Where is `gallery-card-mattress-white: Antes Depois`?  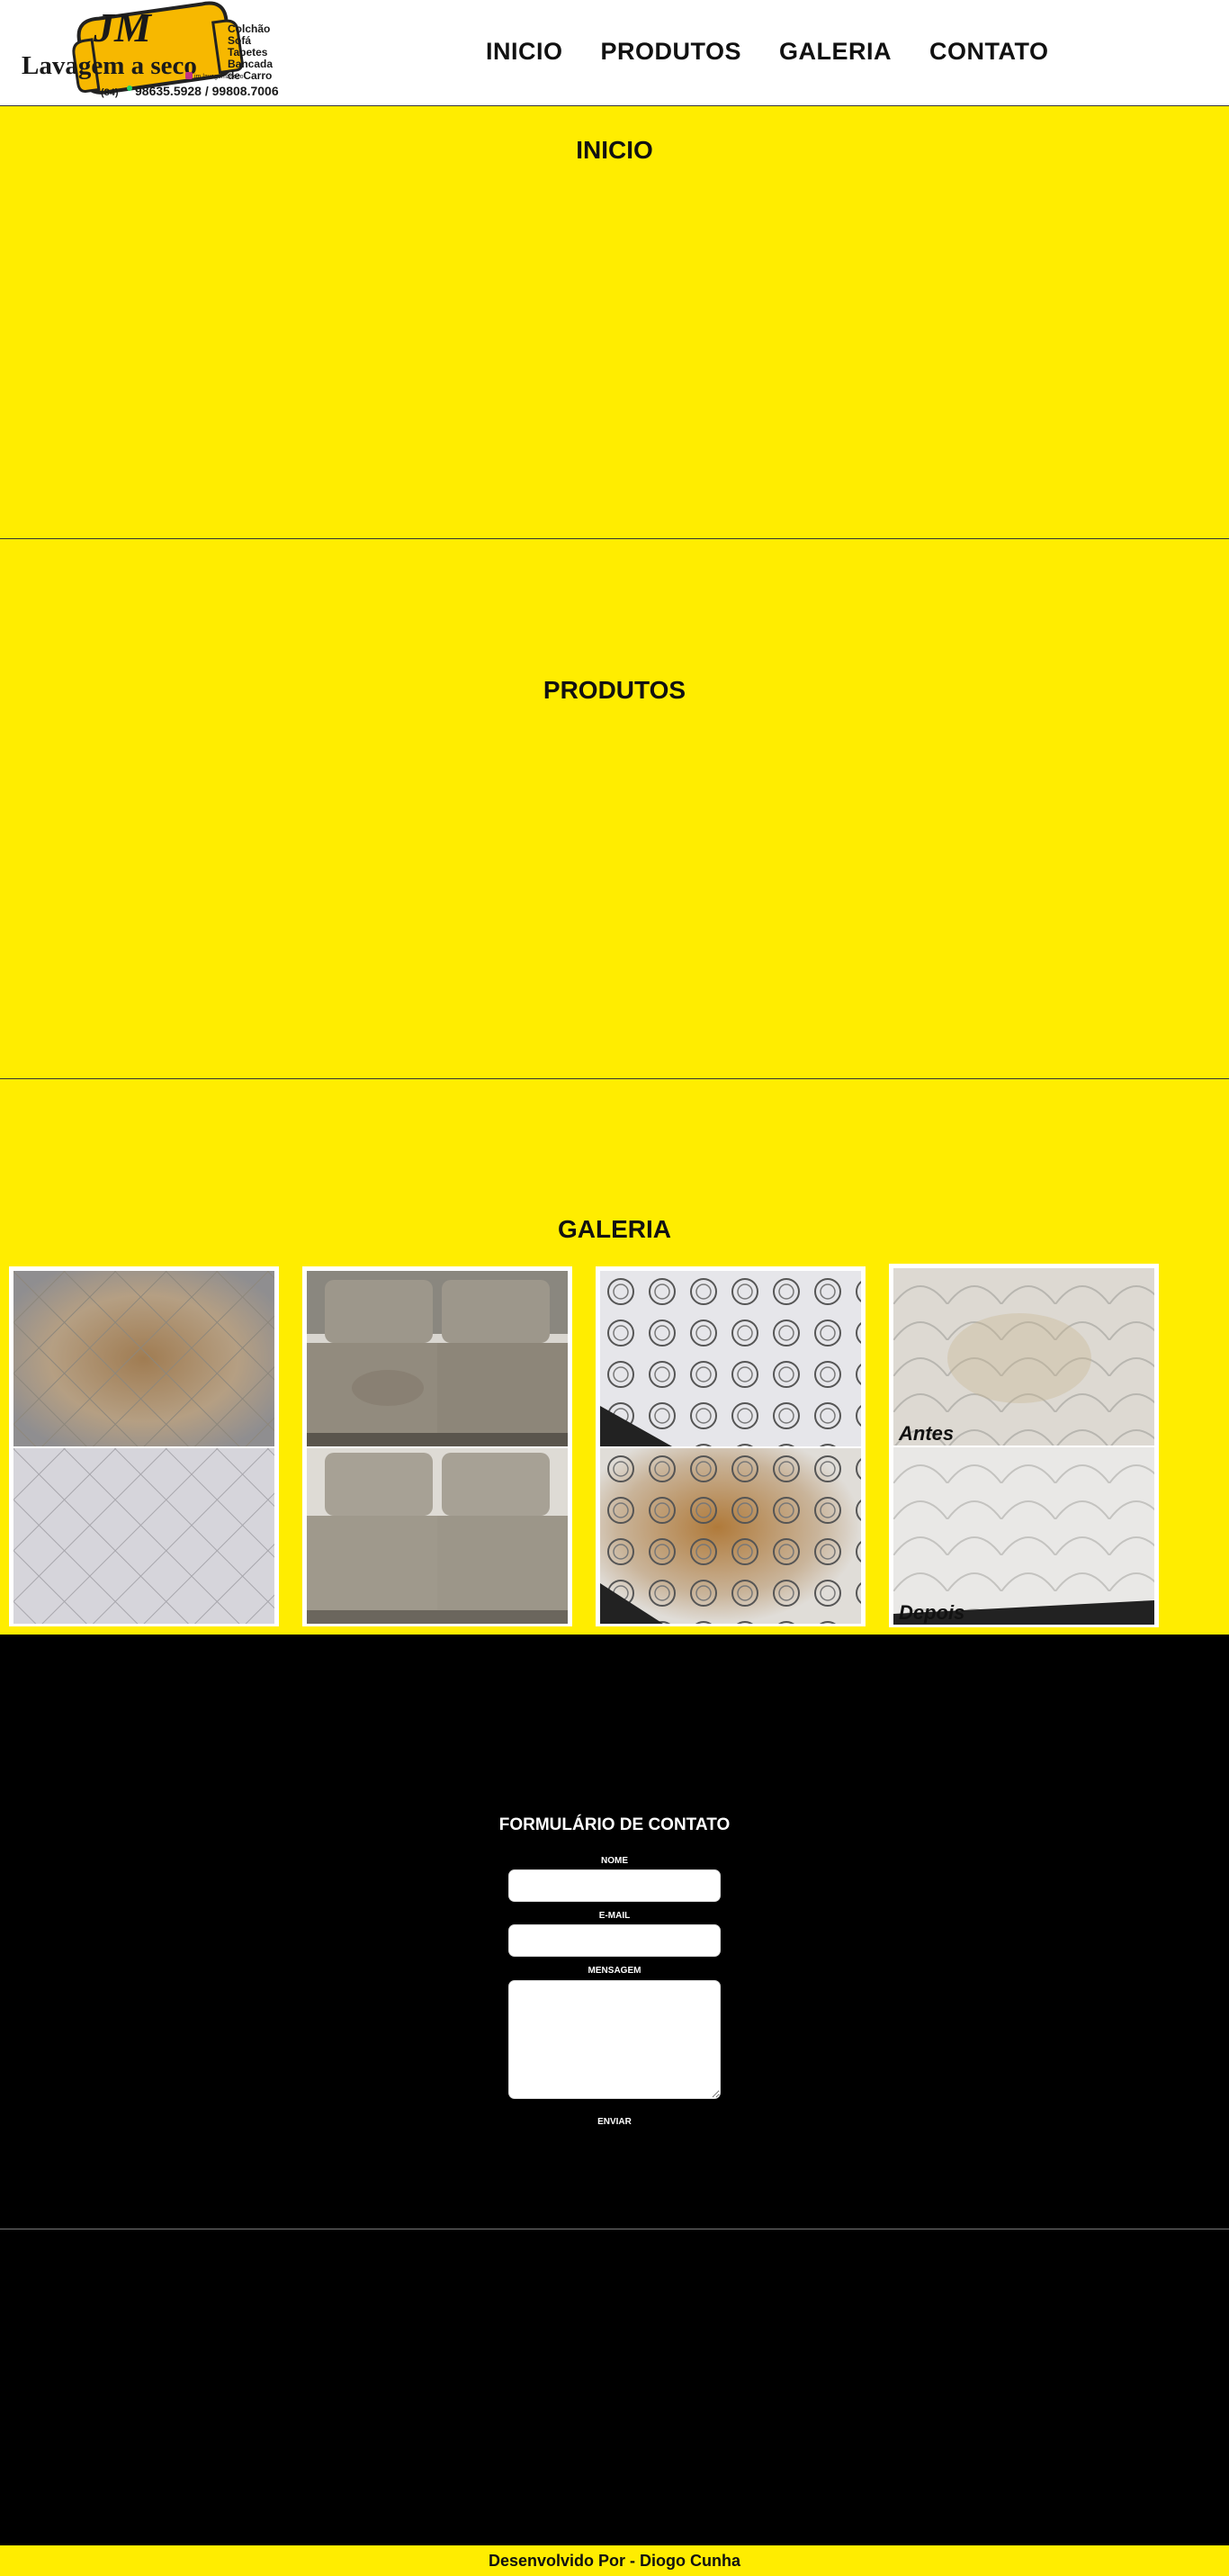
gallery-card-mattress-white: Antes Depois is located at coordinates (1024, 1445).